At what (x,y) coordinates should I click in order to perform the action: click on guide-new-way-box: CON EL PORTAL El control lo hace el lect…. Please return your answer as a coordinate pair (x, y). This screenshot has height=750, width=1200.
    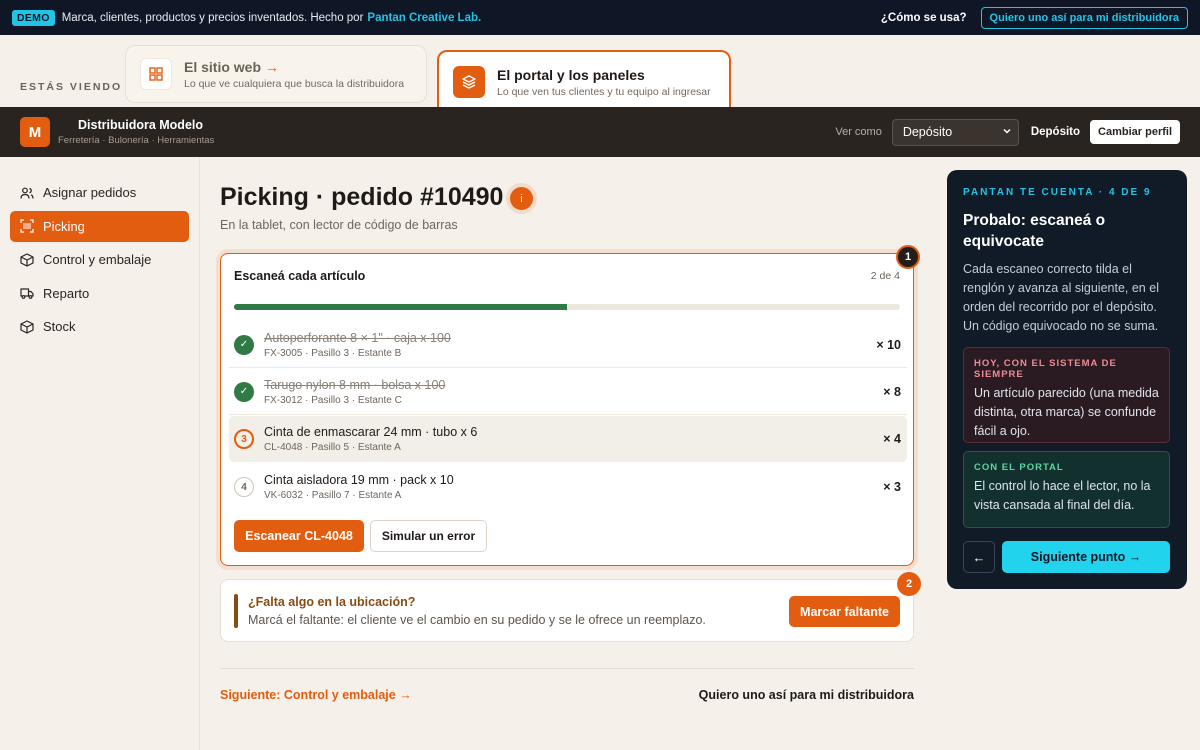
    Looking at the image, I should click on (1066, 489).